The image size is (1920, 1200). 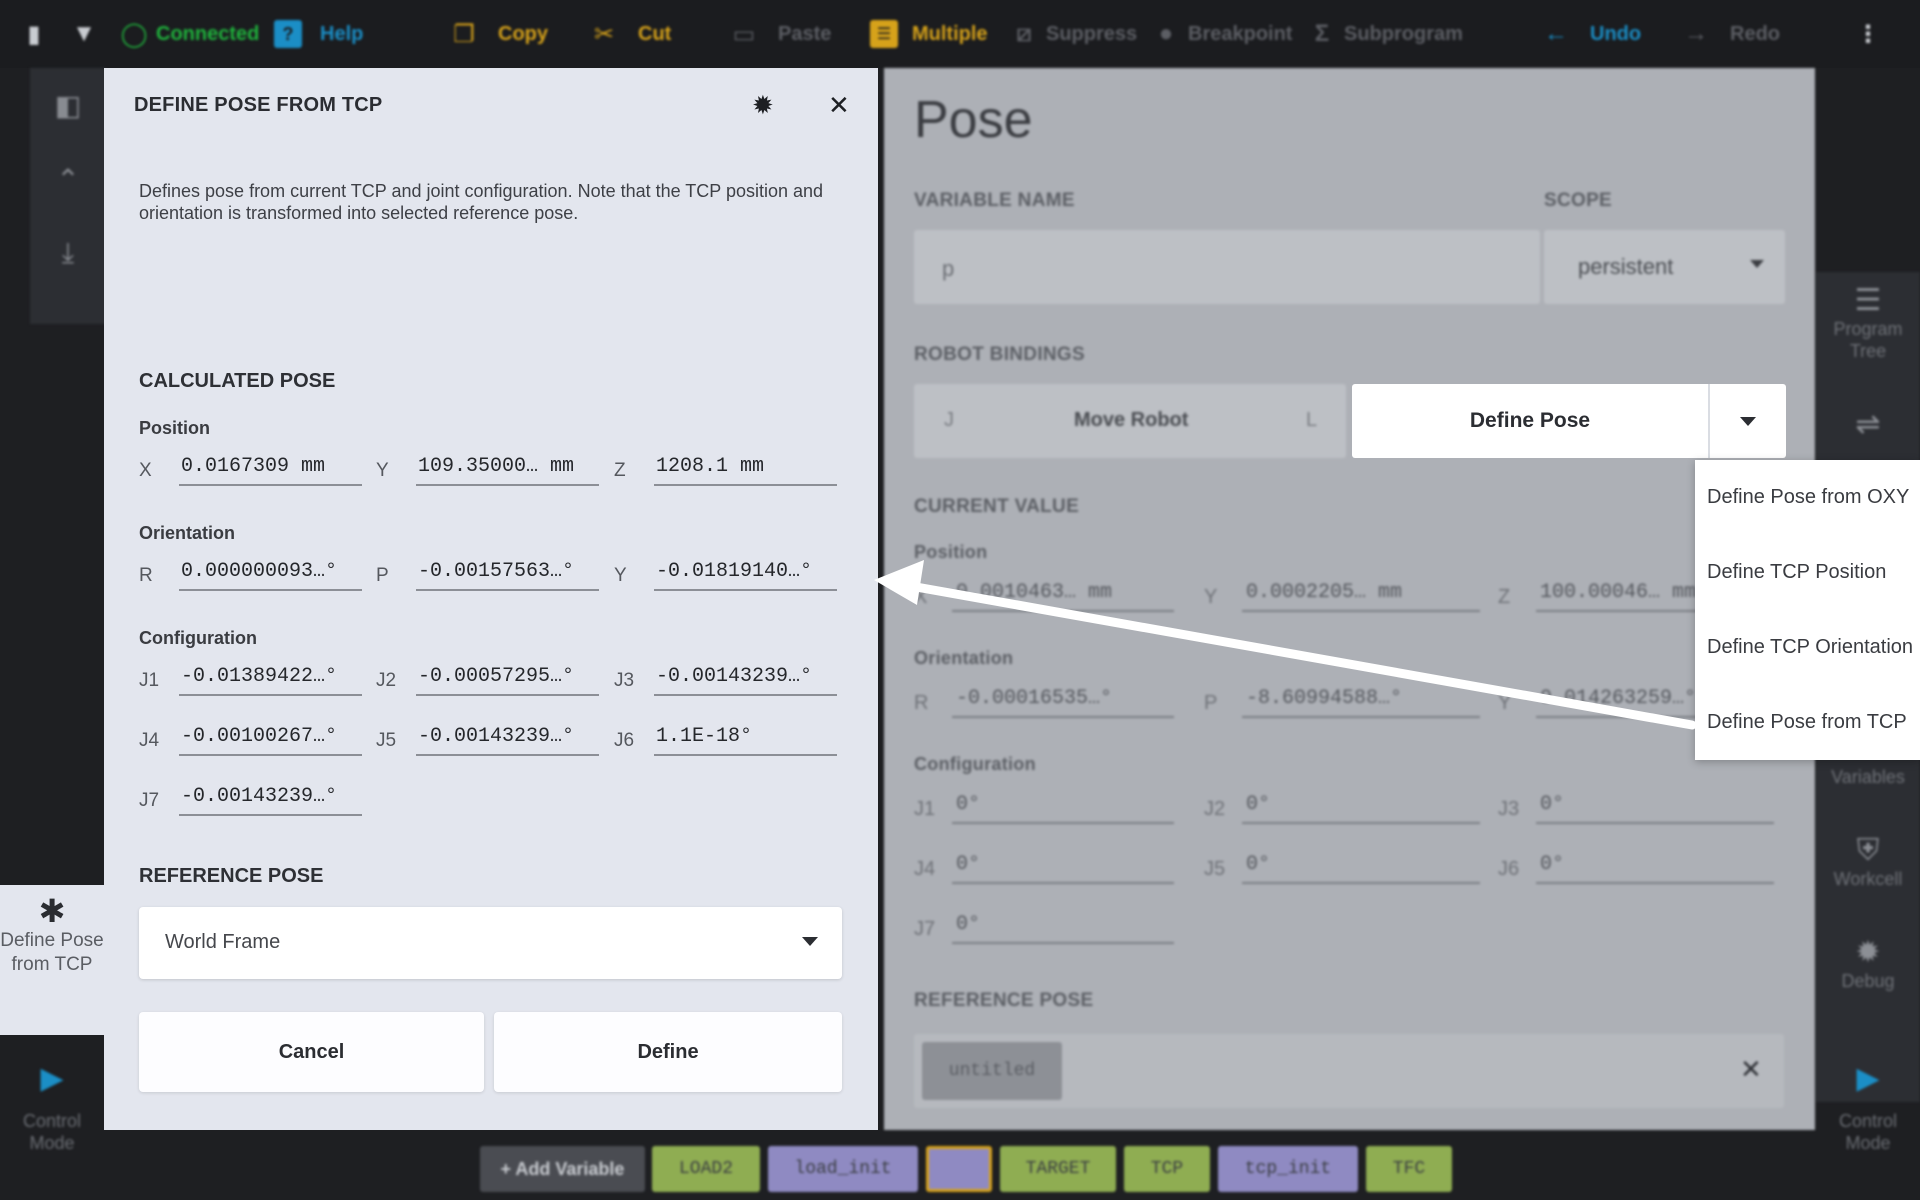 What do you see at coordinates (810, 941) in the screenshot?
I see `caret-down-icon` at bounding box center [810, 941].